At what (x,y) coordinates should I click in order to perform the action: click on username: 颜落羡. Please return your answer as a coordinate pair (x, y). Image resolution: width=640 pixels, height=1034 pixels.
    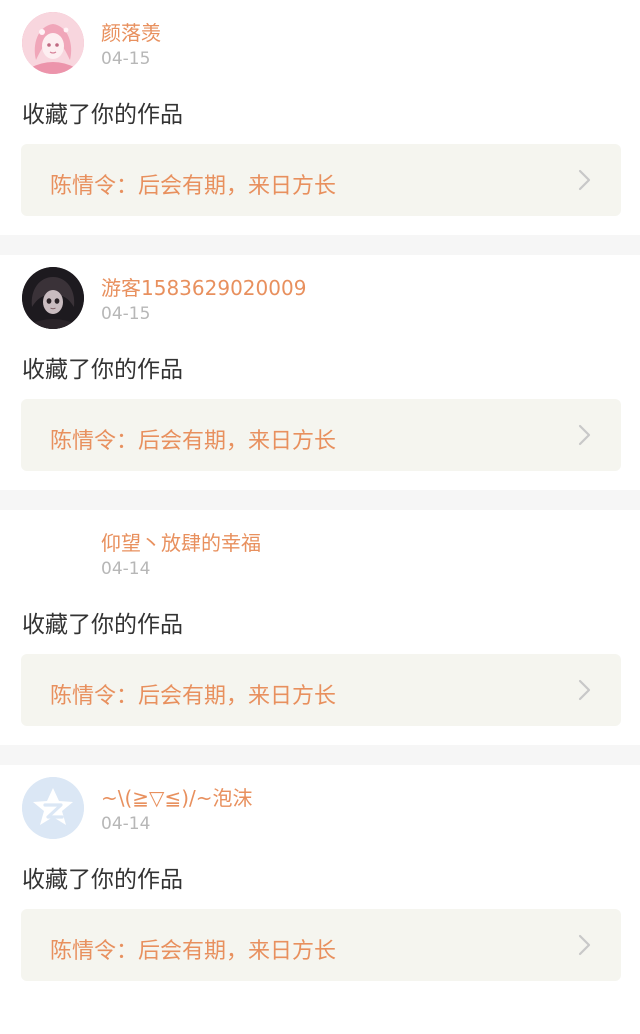
    Looking at the image, I should click on (131, 31).